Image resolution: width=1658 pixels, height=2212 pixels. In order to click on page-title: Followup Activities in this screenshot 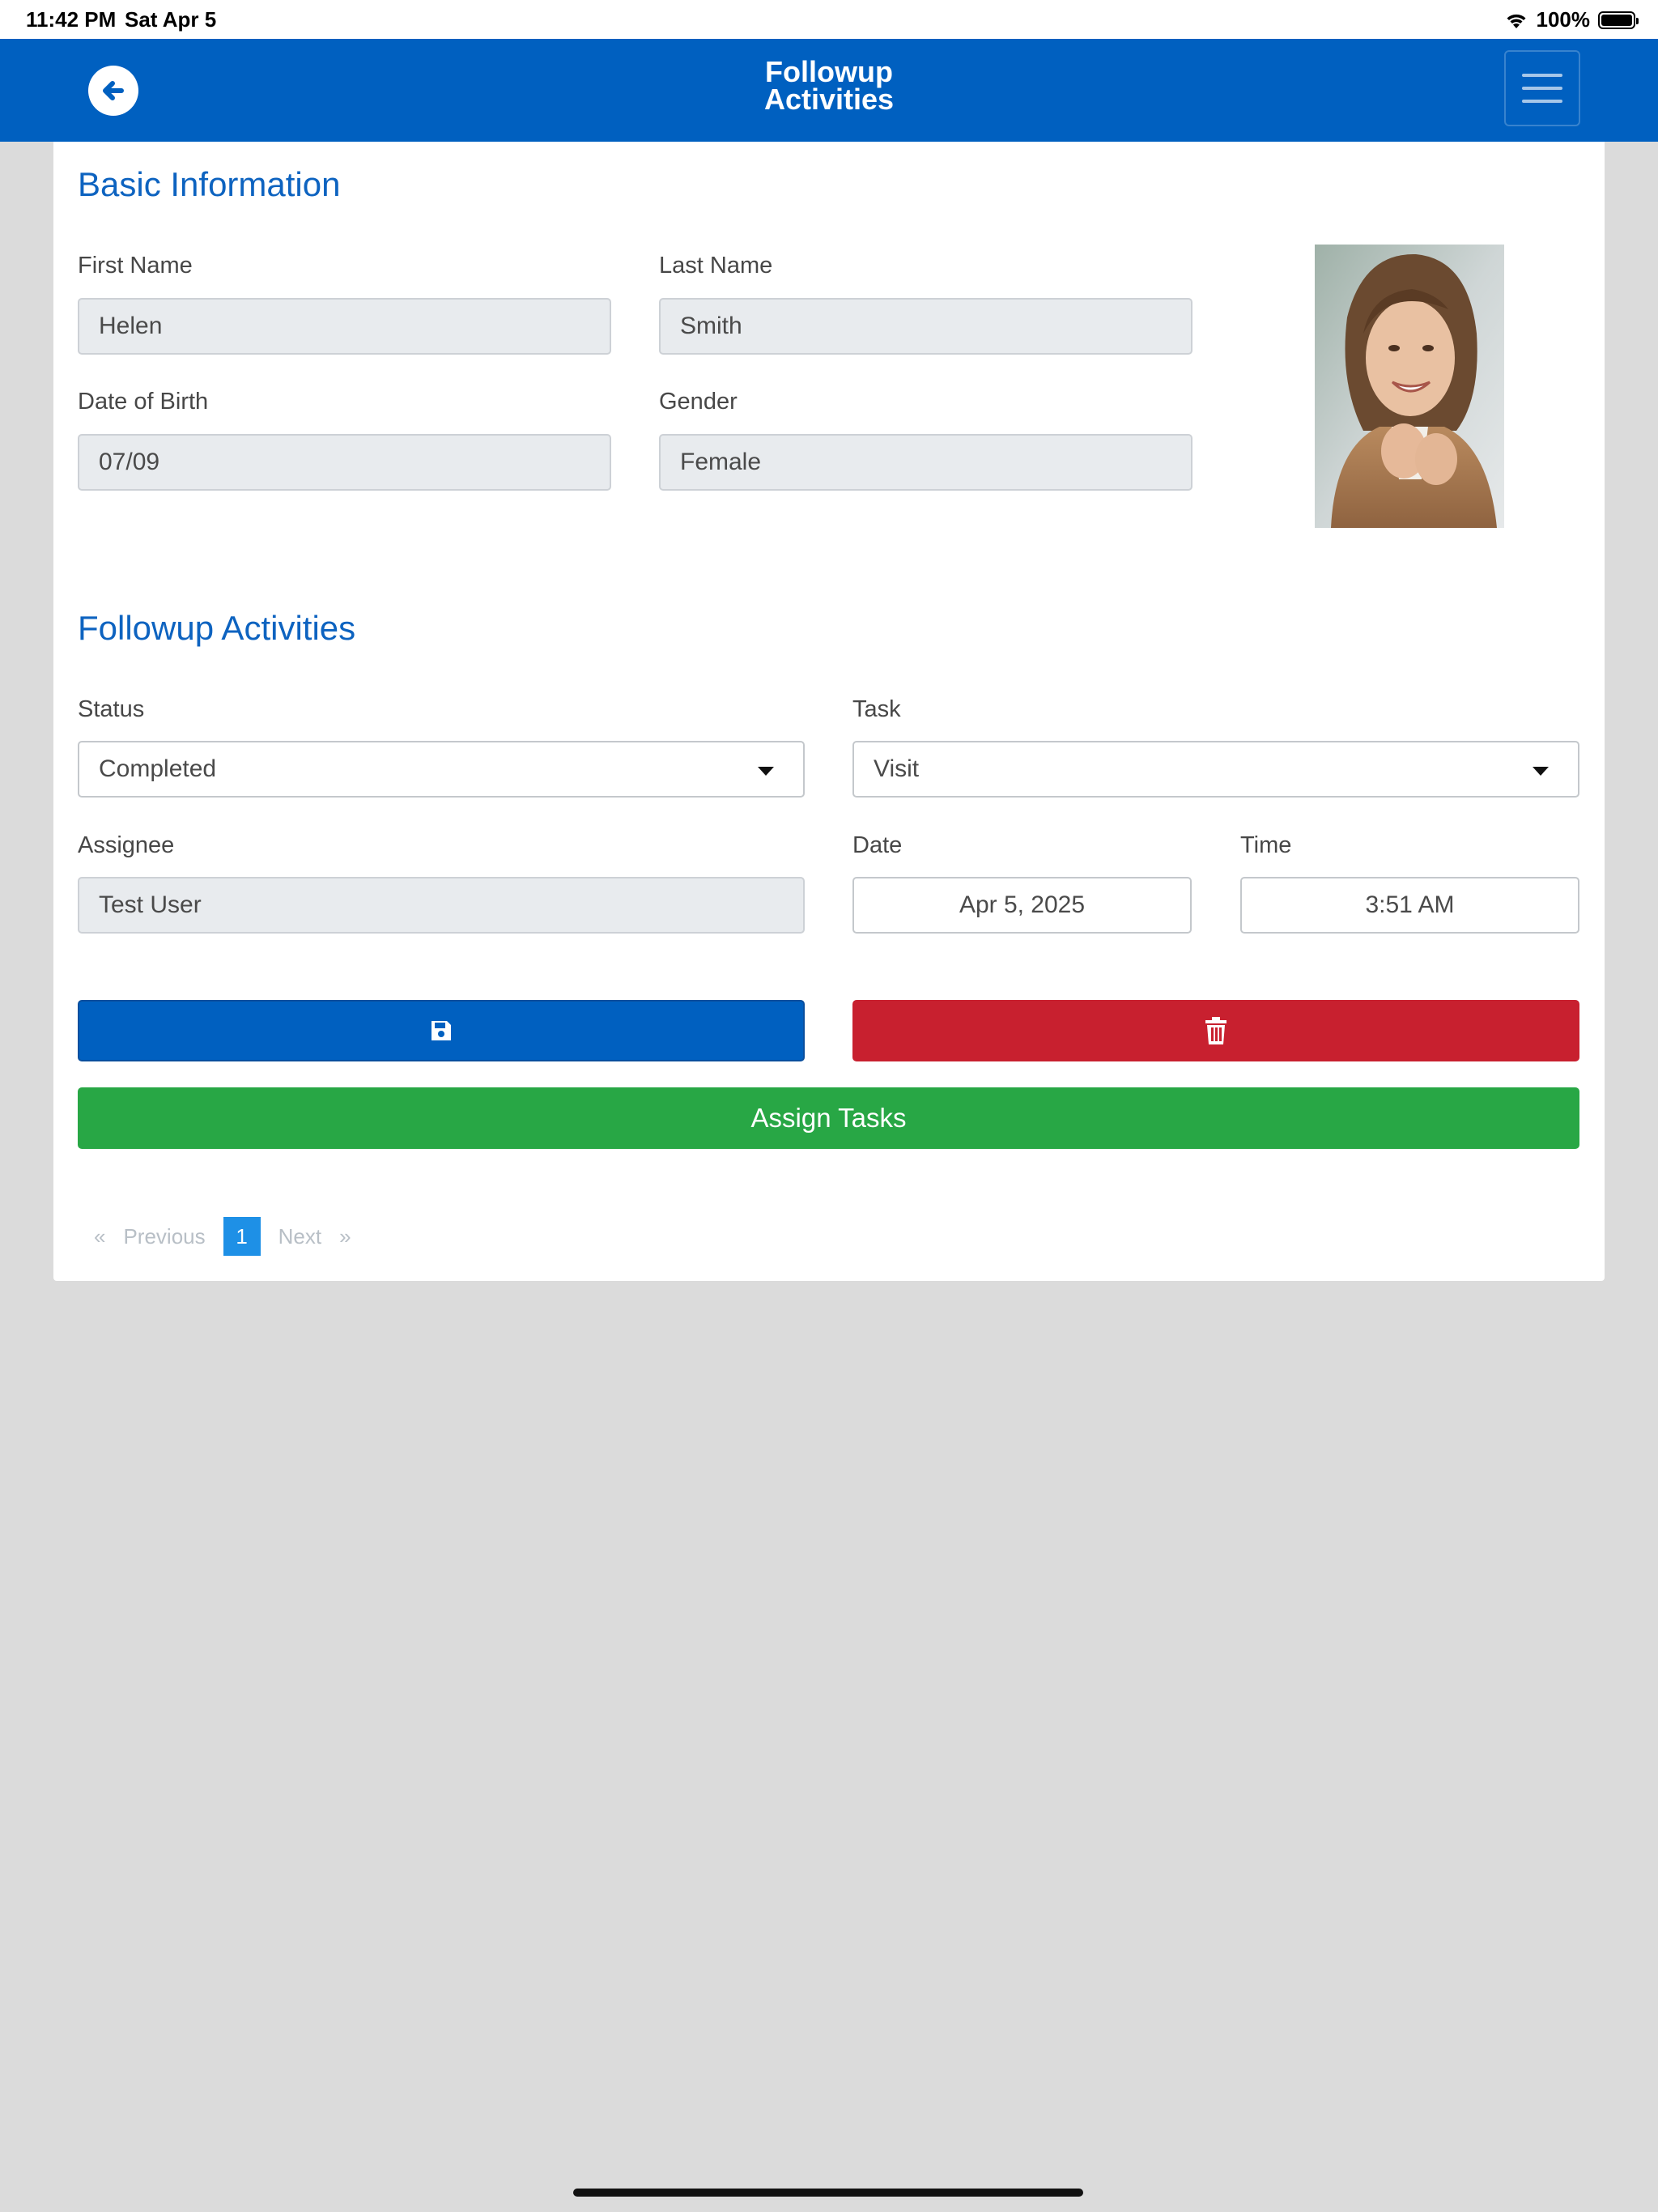, I will do `click(829, 86)`.